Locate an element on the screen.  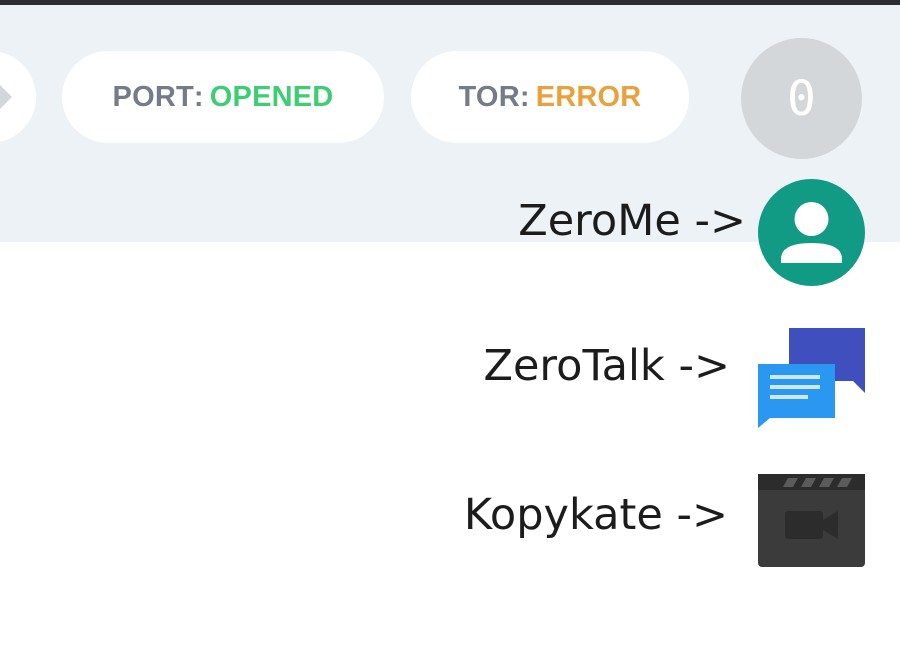
app-menu-item-kopykate: Kopykate -> is located at coordinates (596, 515).